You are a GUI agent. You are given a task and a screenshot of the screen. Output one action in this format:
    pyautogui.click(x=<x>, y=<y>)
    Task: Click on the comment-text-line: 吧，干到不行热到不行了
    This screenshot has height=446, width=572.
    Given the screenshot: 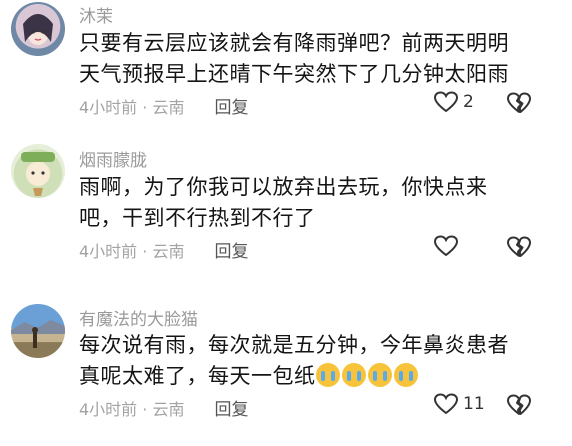 What is the action you would take?
    pyautogui.click(x=197, y=218)
    